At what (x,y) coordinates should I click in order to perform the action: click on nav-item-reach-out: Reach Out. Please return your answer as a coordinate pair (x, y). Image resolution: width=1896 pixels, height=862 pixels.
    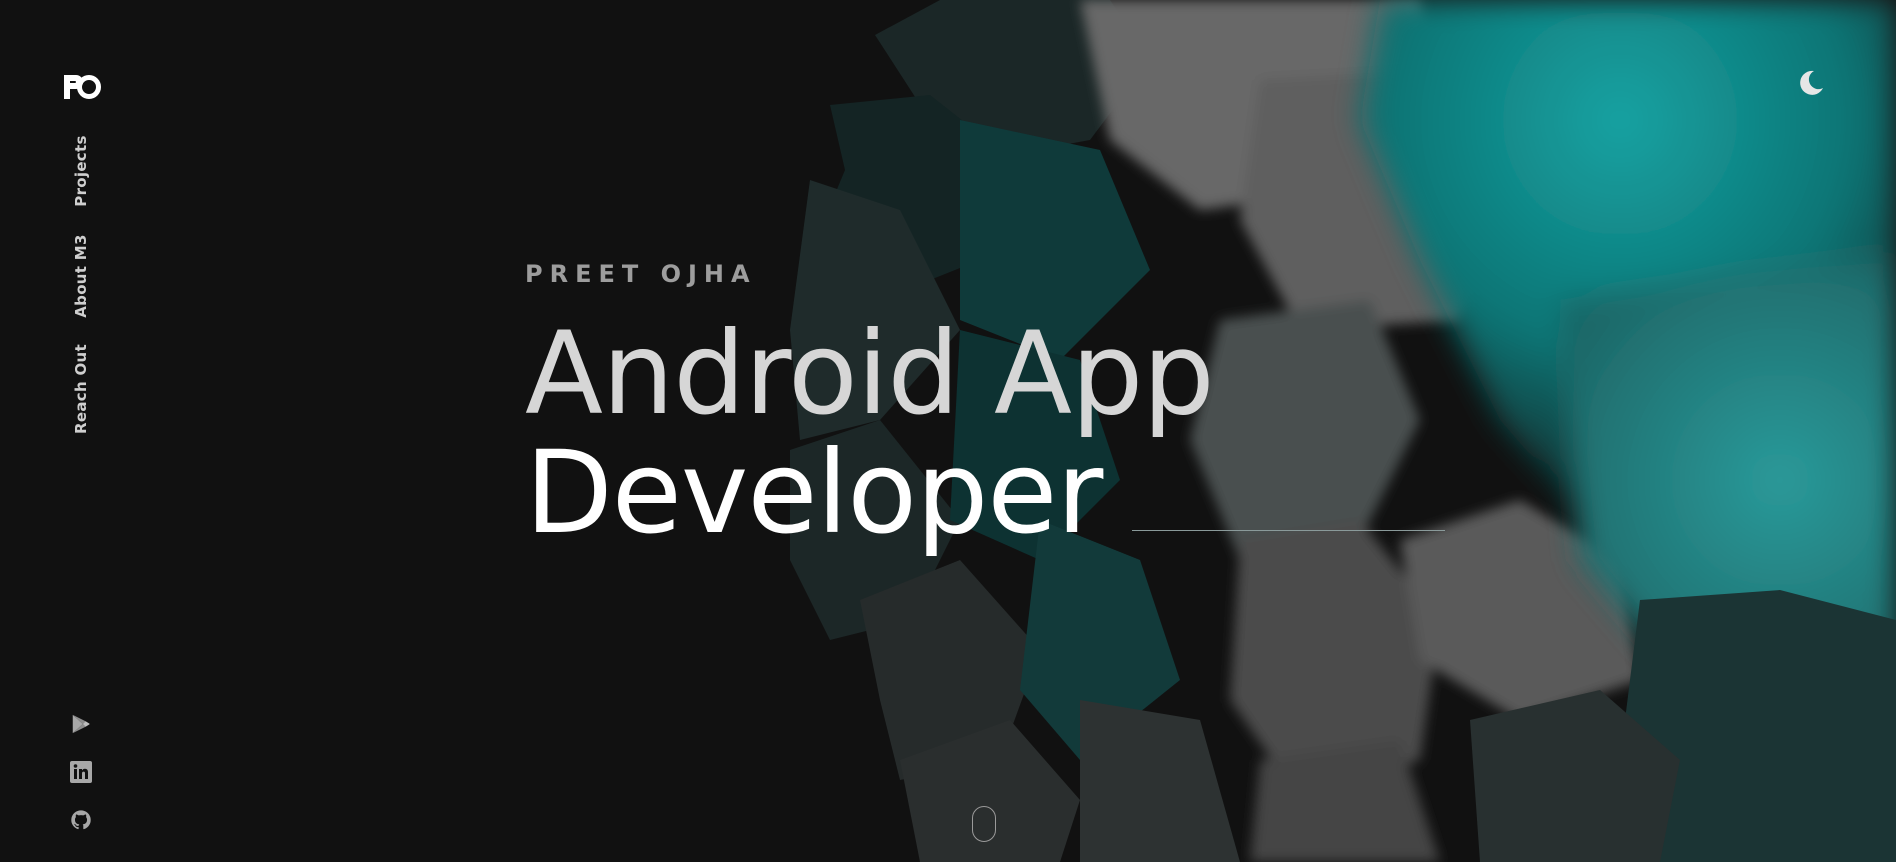
    Looking at the image, I should click on (81, 389).